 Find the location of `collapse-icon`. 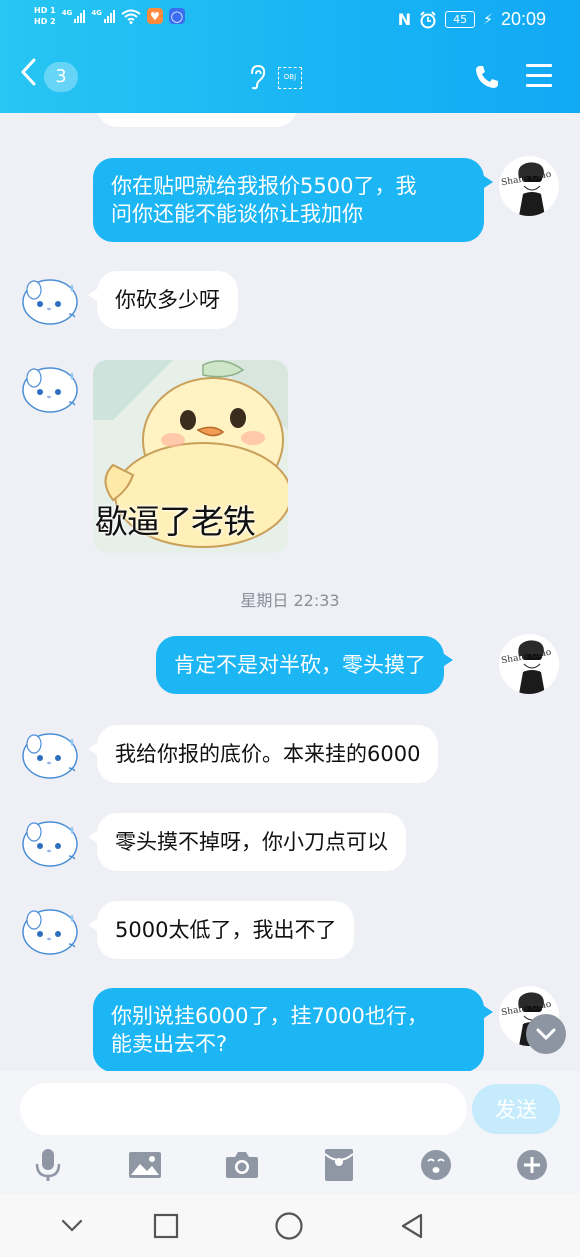

collapse-icon is located at coordinates (72, 1225).